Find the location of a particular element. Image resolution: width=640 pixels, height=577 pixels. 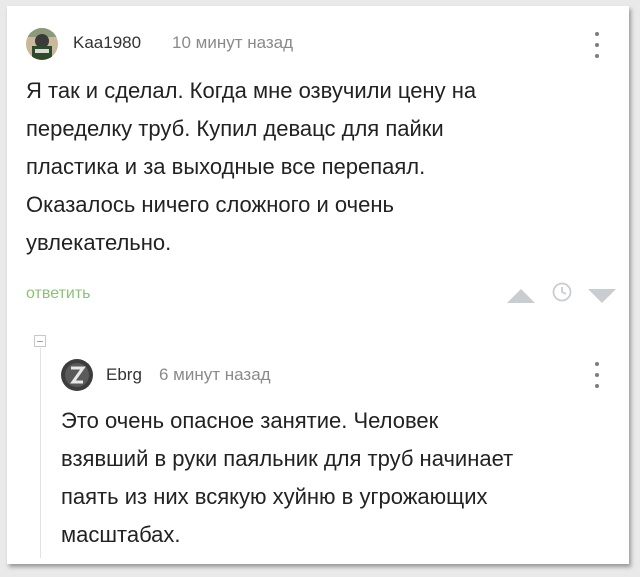

comment-author: Ebrg is located at coordinates (124, 375).